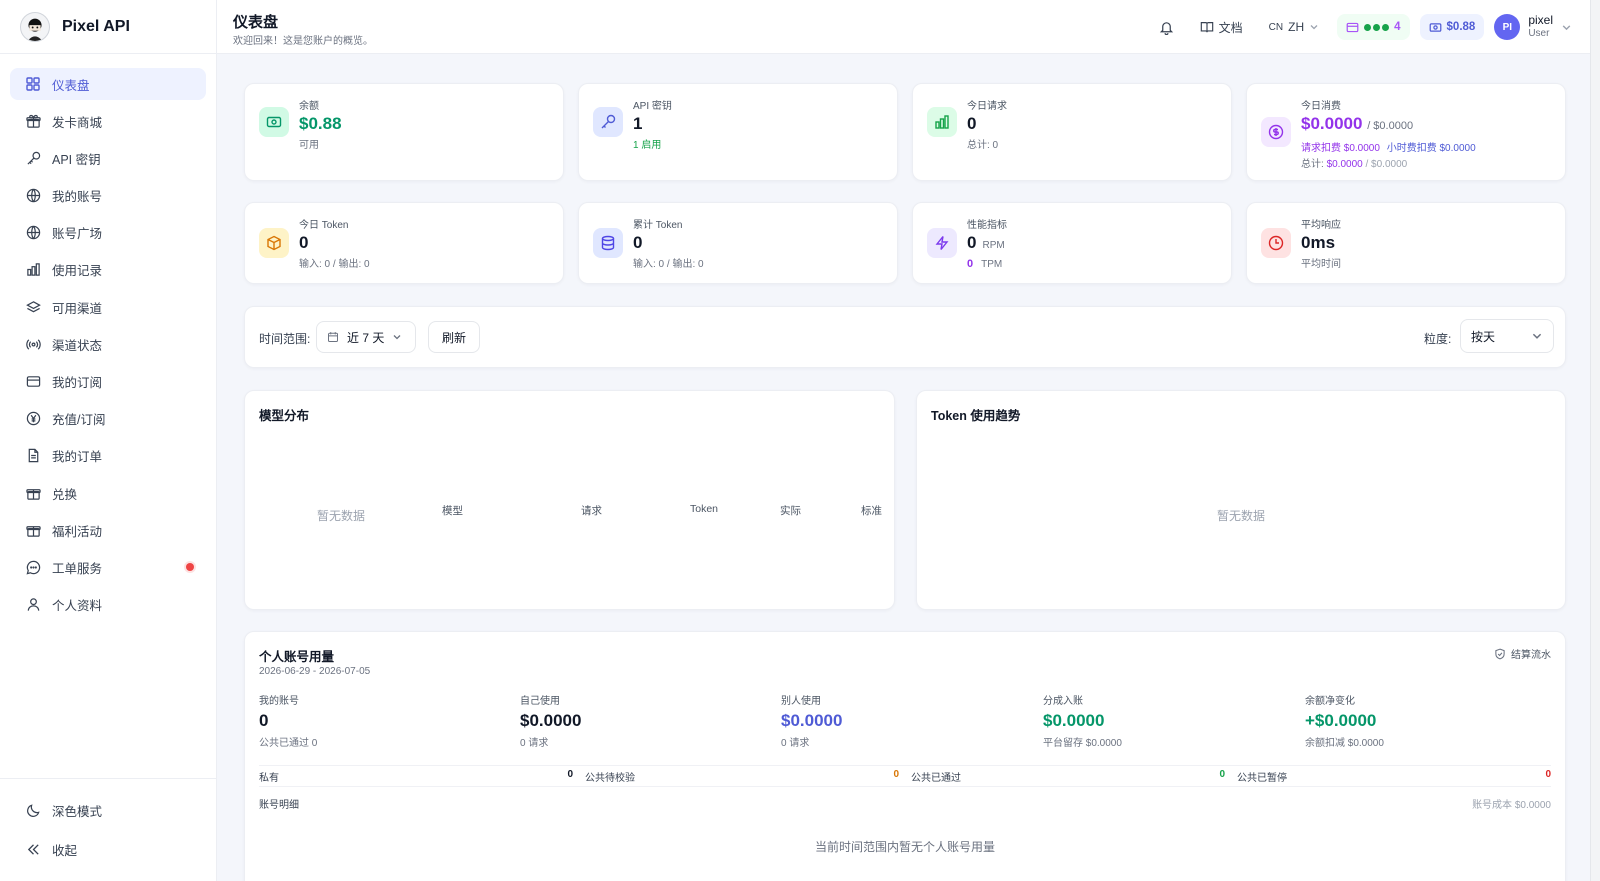 The width and height of the screenshot is (1600, 881). Describe the element at coordinates (1377, 27) in the screenshot. I see `status-dots` at that location.